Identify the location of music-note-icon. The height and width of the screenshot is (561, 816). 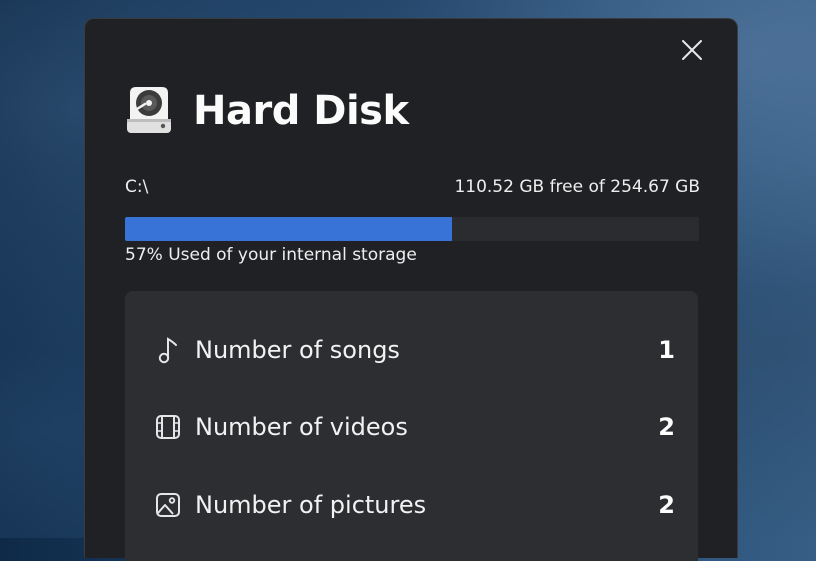
(170, 350).